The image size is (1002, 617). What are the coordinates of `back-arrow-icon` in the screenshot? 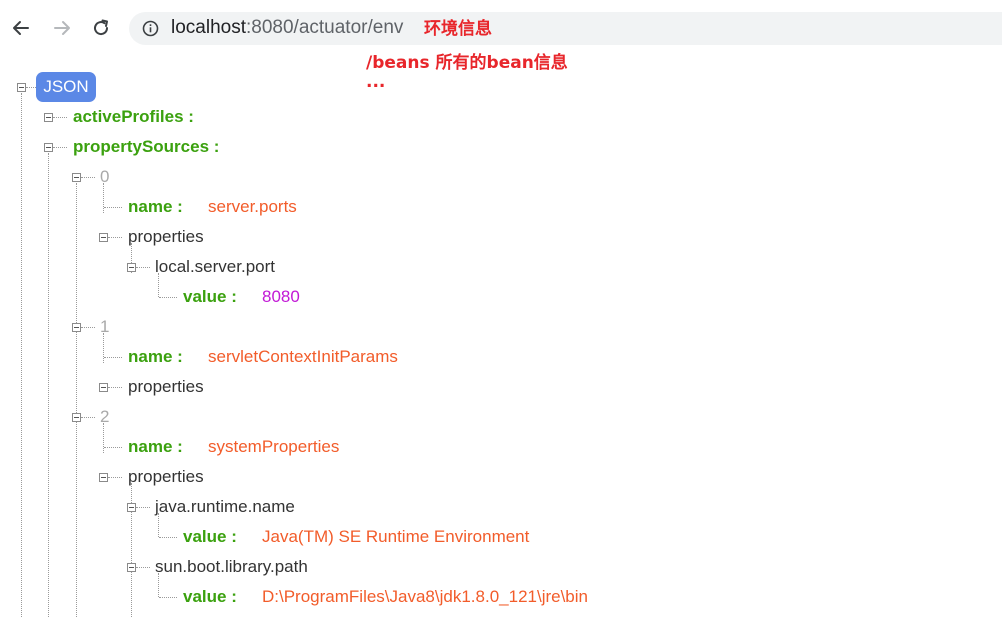 It's located at (21, 28).